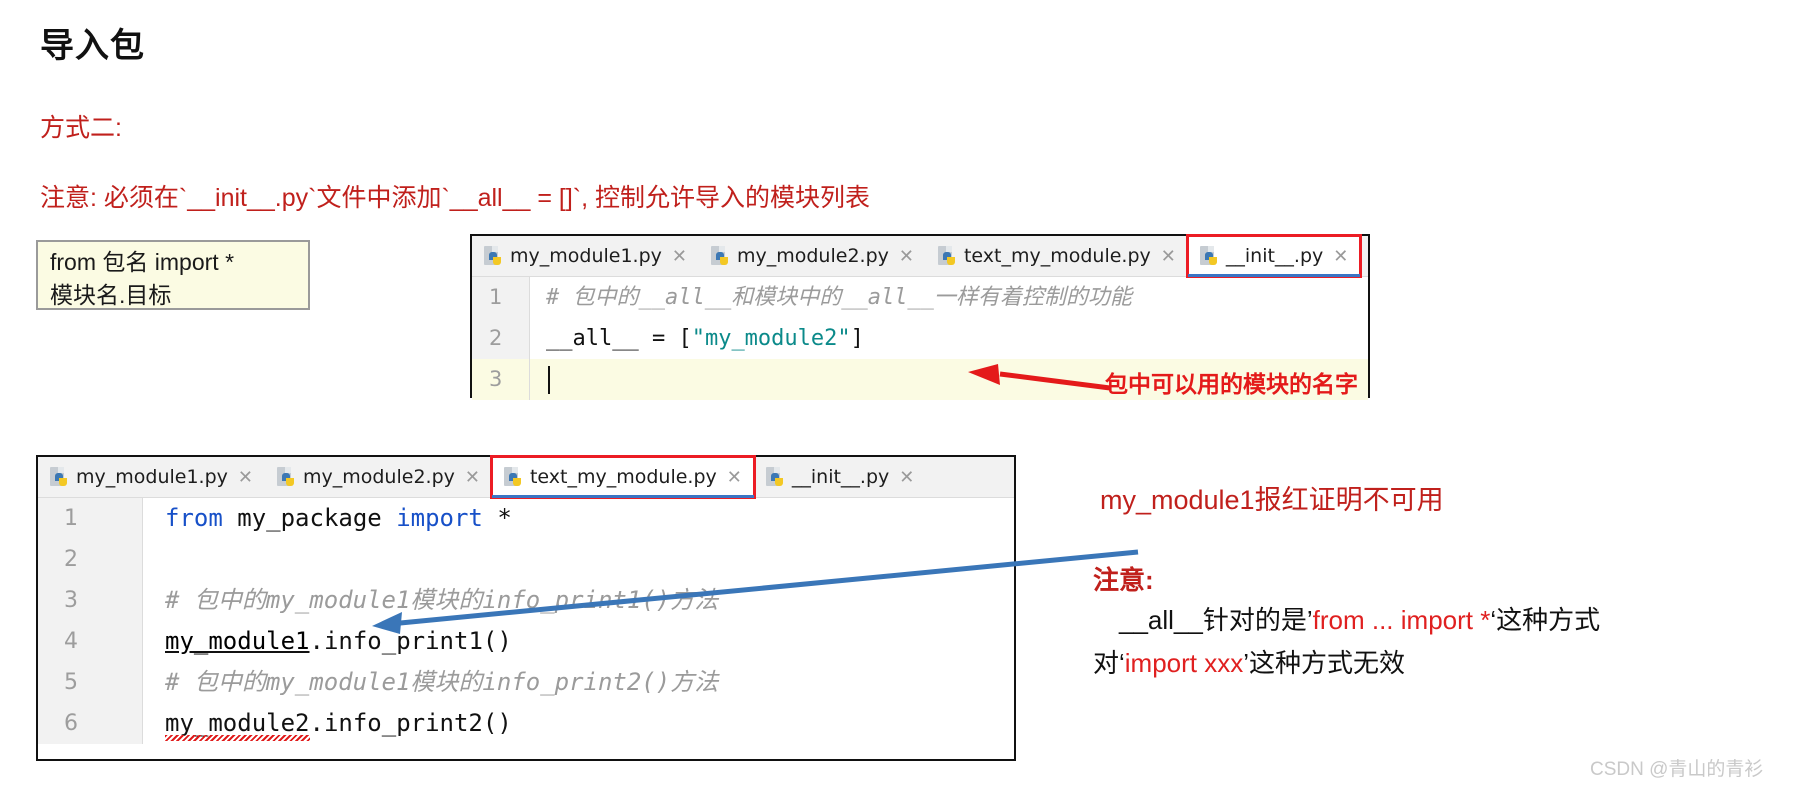  Describe the element at coordinates (839, 297) in the screenshot. I see `code-token: # 包中的__all__和模块中的__all__一样有着控制的功能` at that location.